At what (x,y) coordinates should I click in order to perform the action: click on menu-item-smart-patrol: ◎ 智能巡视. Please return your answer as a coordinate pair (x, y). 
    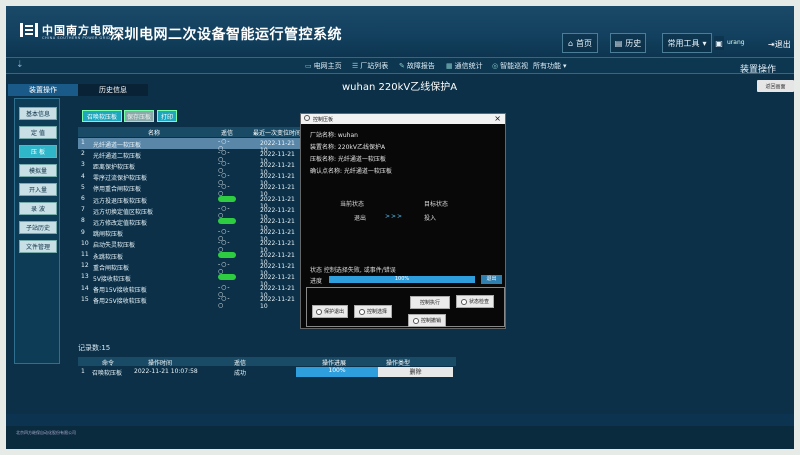
    Looking at the image, I should click on (510, 66).